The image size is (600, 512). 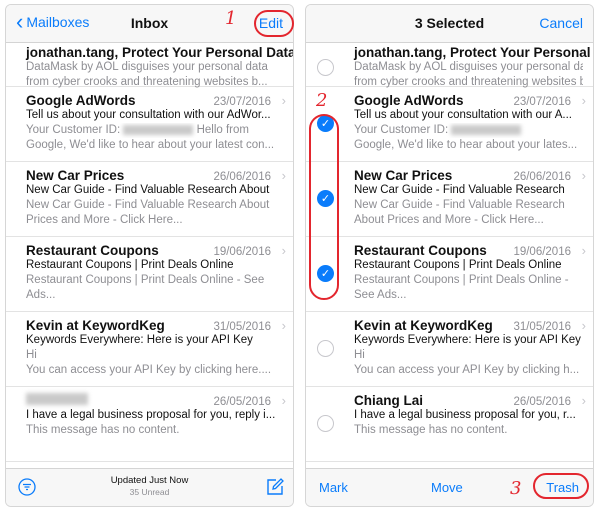 I want to click on selection-highlight-circle, so click(x=324, y=207).